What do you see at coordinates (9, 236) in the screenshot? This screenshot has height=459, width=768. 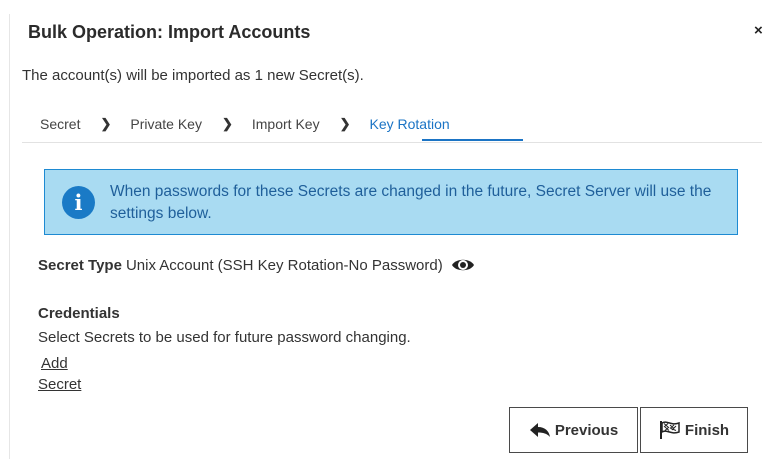 I see `dialog-left-border` at bounding box center [9, 236].